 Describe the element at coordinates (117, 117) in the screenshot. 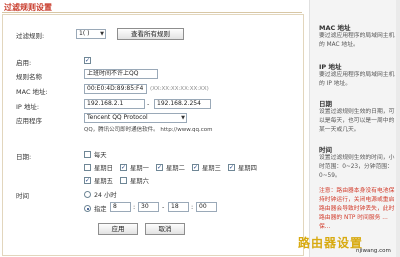

I see `application-select-value: Tencent QQ Protocol` at that location.